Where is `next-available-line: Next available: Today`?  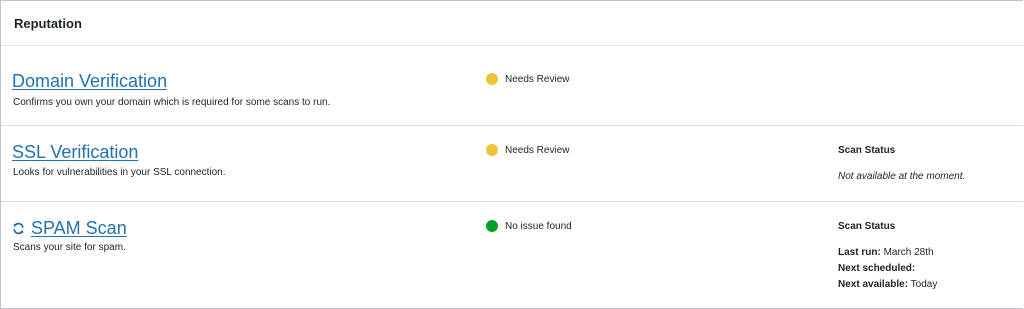
next-available-line: Next available: Today is located at coordinates (887, 285).